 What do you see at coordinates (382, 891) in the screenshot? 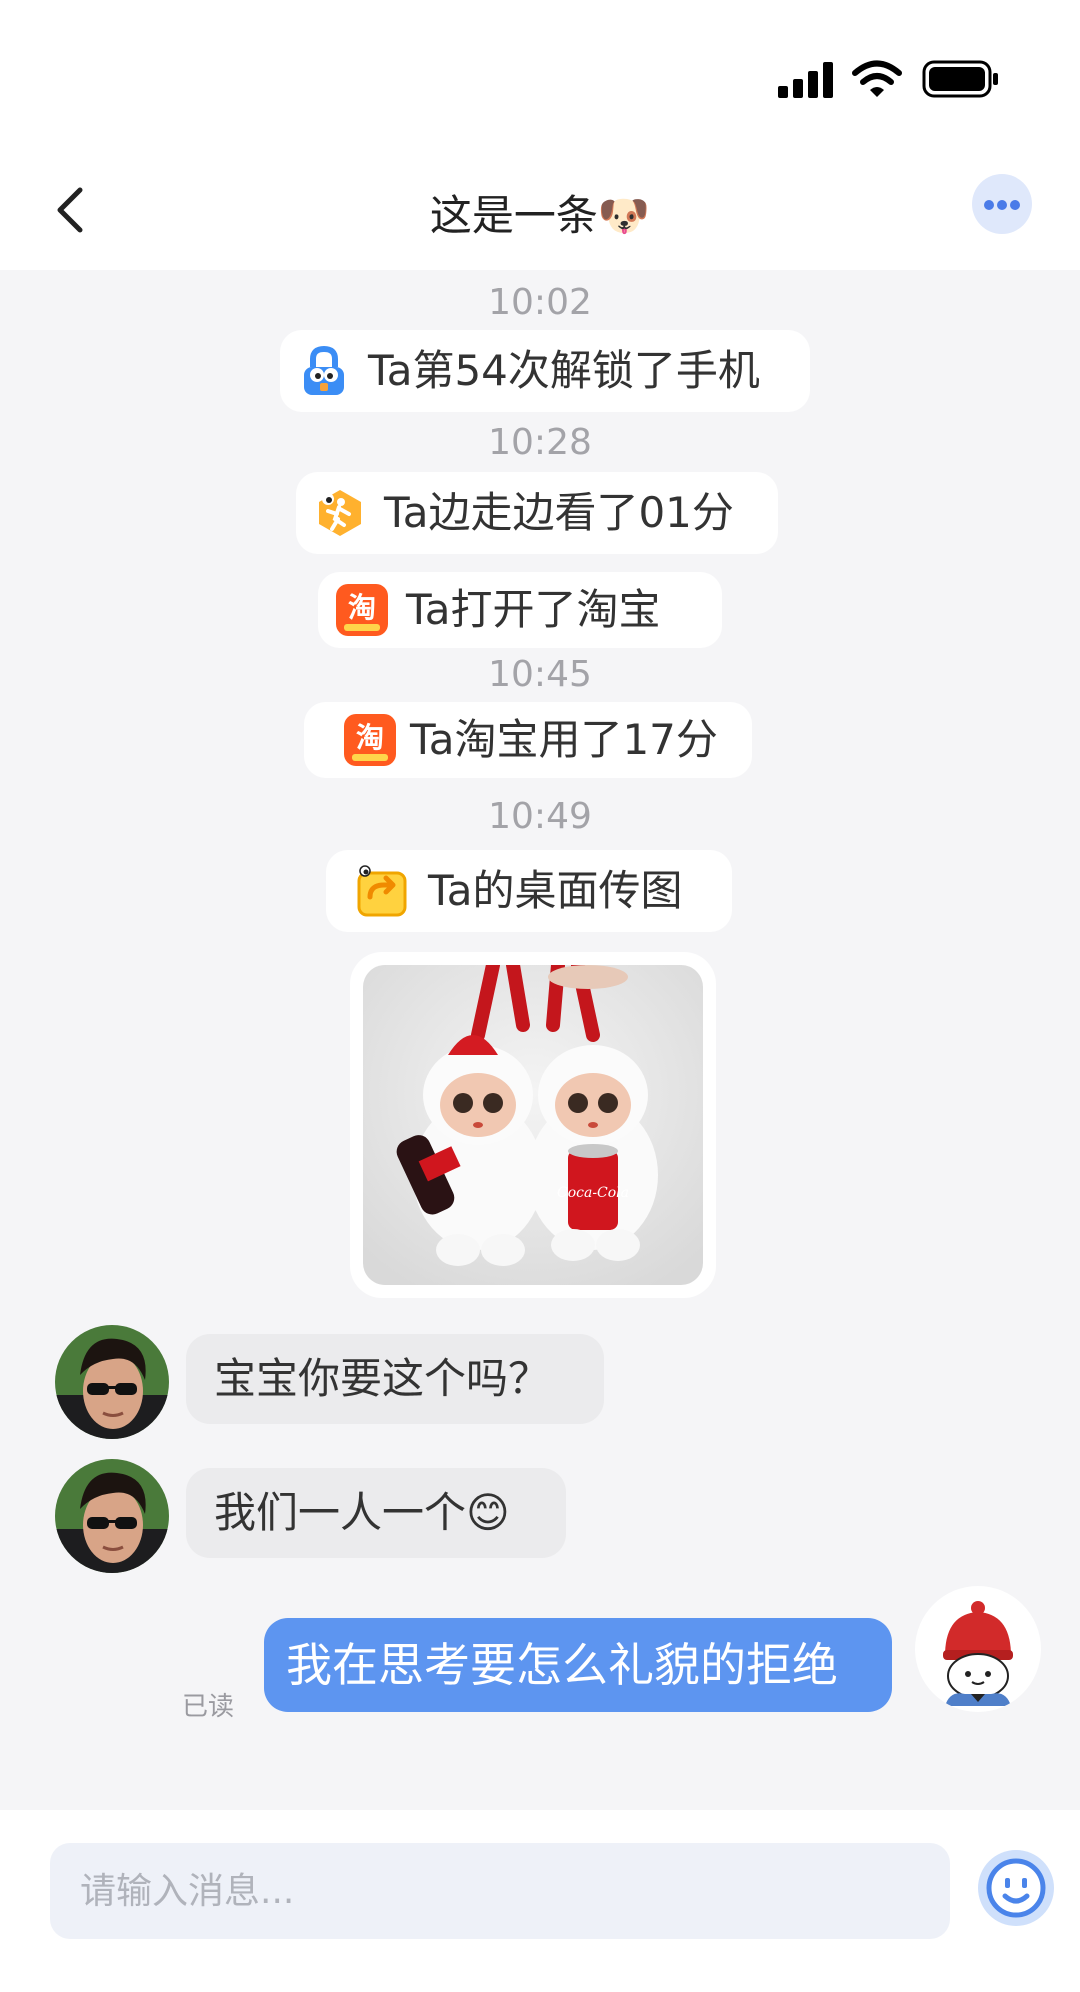
I see `share-screen-icon` at bounding box center [382, 891].